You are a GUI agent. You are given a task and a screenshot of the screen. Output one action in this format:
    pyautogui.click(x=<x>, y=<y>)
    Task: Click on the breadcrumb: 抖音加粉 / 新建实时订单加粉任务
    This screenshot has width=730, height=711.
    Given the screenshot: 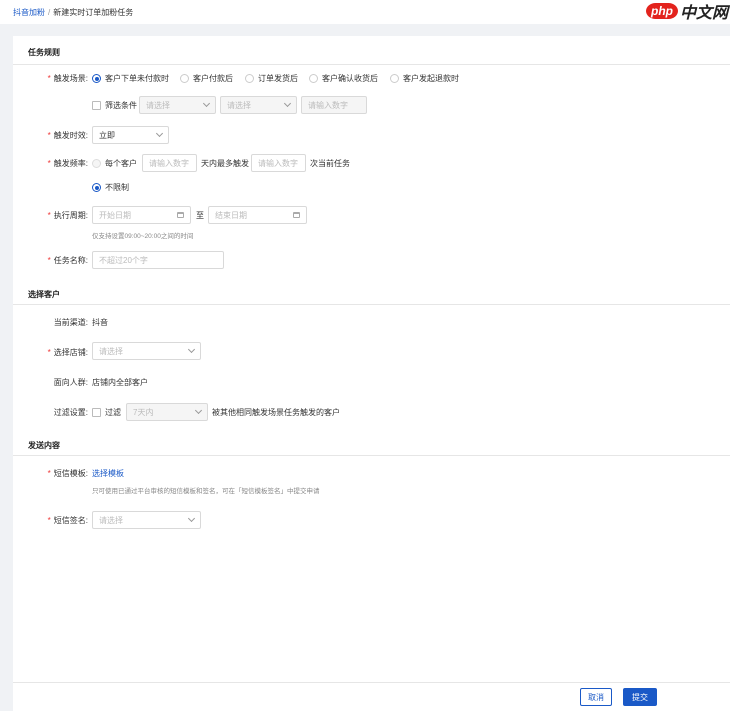 What is the action you would take?
    pyautogui.click(x=73, y=12)
    